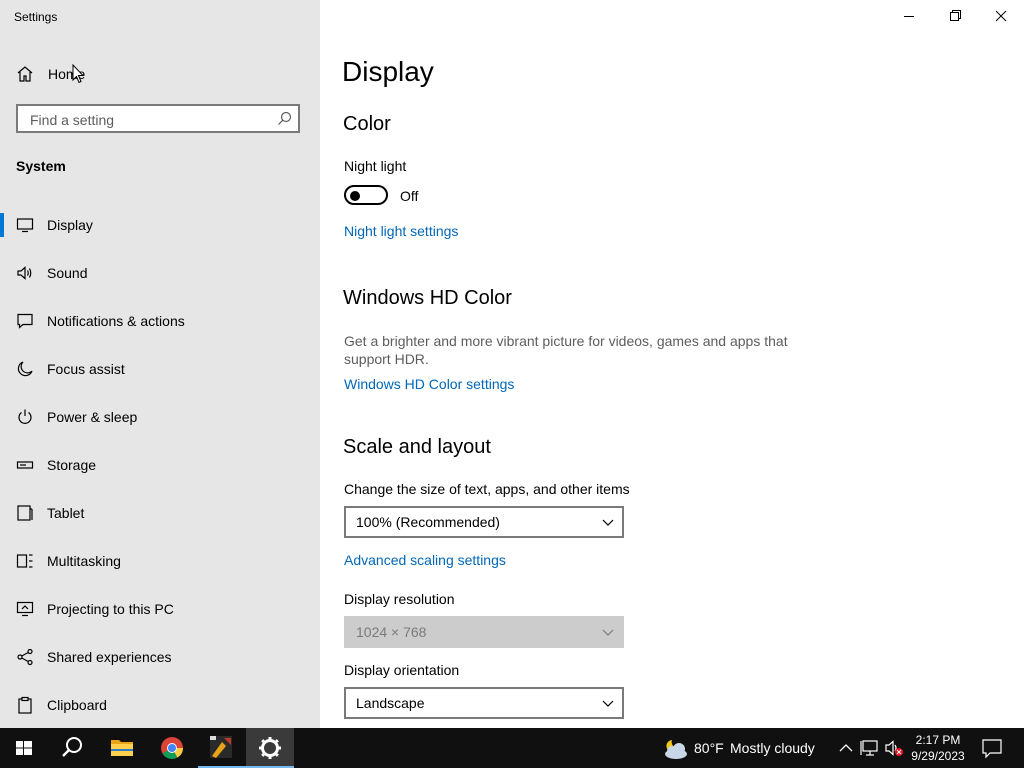  Describe the element at coordinates (938, 748) in the screenshot. I see `taskbar-clock: 2:17 PM 9/29/2023` at that location.